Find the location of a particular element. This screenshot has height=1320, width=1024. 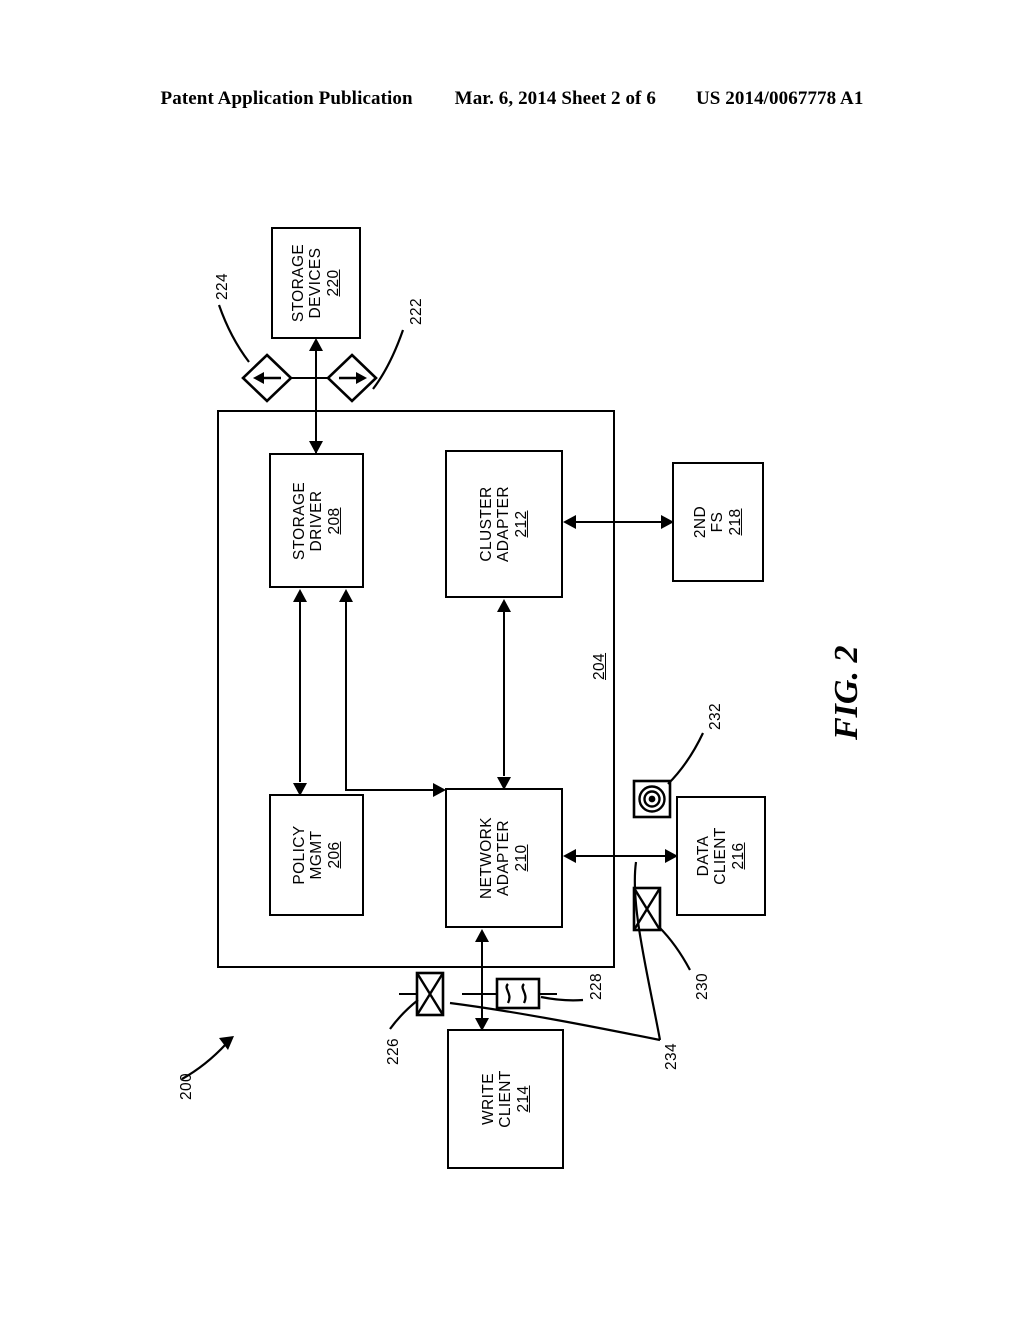

block-second-fs: 2ND FS 218 is located at coordinates (718, 522).